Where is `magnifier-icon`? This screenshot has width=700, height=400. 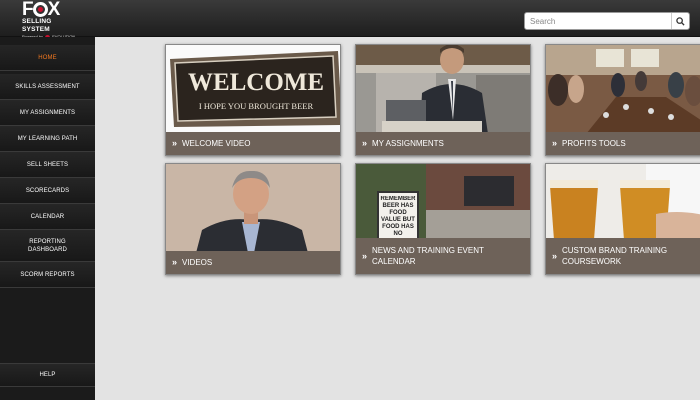 magnifier-icon is located at coordinates (680, 21).